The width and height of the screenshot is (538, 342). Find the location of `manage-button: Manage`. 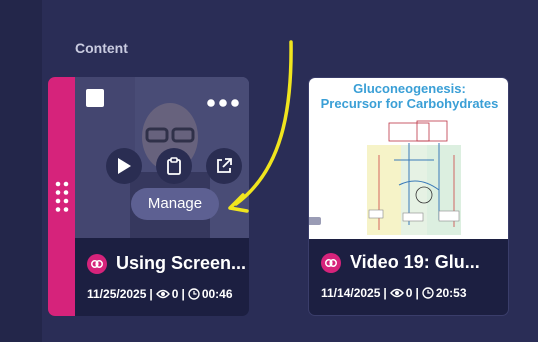

manage-button: Manage is located at coordinates (175, 204).